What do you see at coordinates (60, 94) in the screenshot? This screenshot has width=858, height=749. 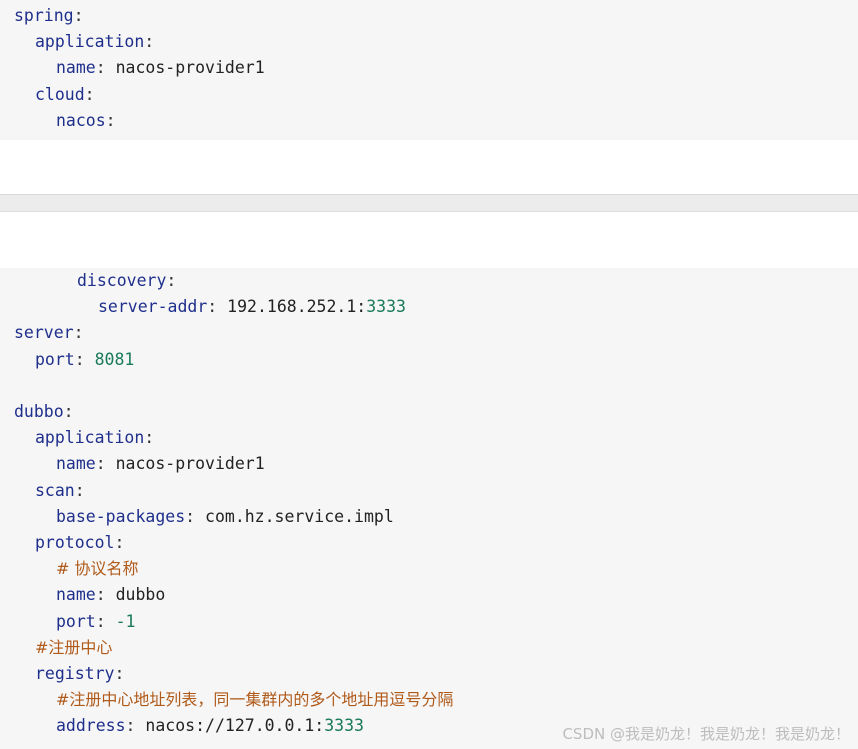 I see `yaml-key: cloud` at bounding box center [60, 94].